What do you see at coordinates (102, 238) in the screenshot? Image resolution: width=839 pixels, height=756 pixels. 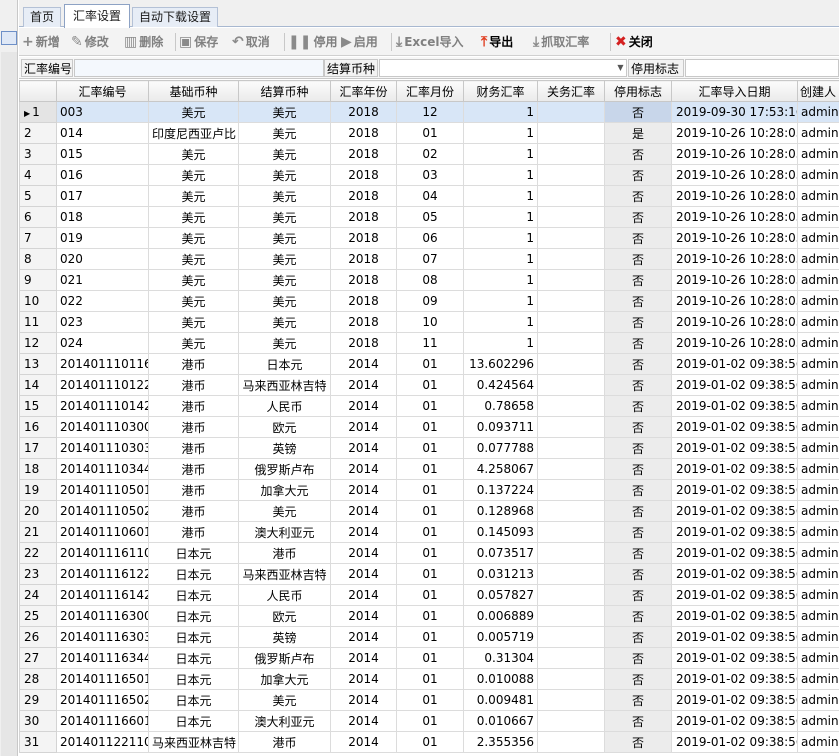 I see `rate-code-cell: 019` at bounding box center [102, 238].